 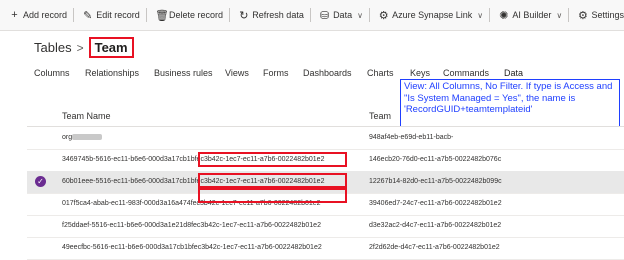 I want to click on settings-button: ⚙ Settings, so click(x=600, y=15).